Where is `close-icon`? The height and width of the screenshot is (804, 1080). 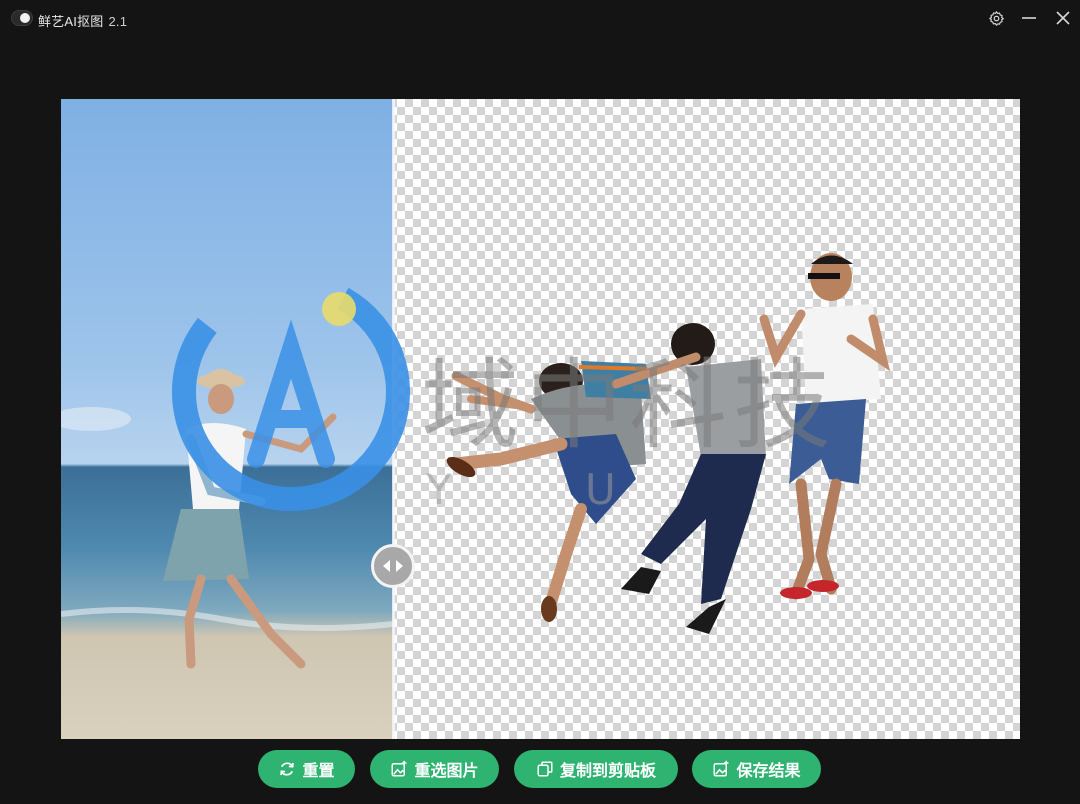
close-icon is located at coordinates (1063, 18).